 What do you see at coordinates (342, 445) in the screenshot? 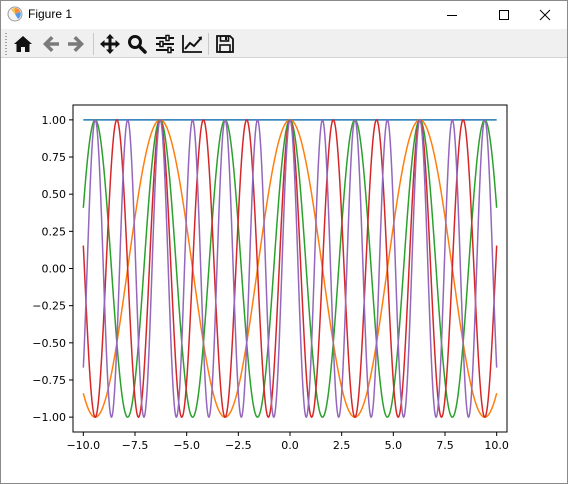
I see `x-tick-label: 2.5` at bounding box center [342, 445].